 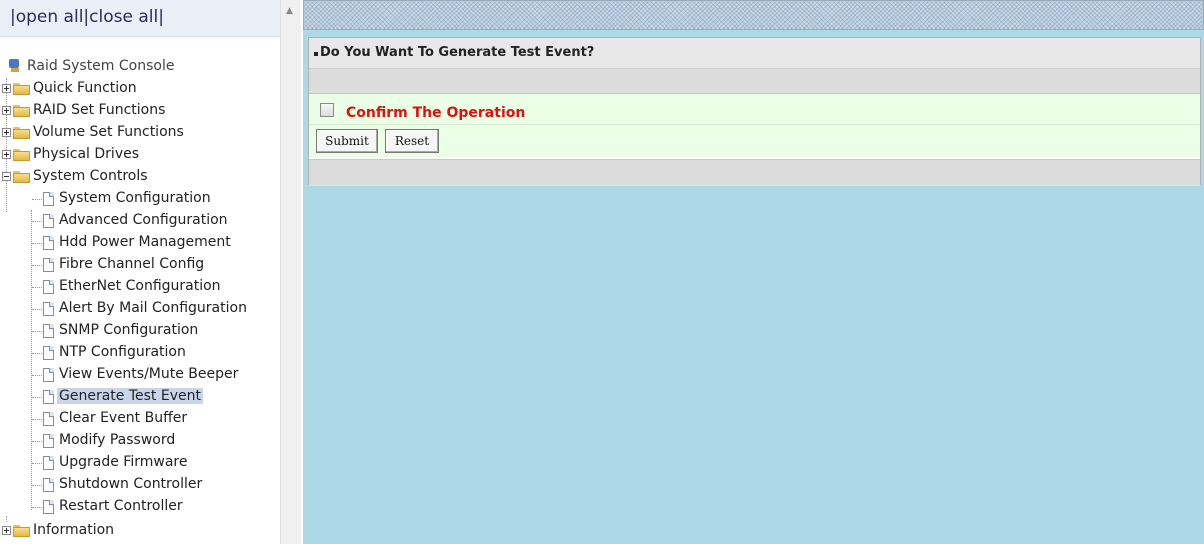 What do you see at coordinates (754, 53) in the screenshot?
I see `form-header: Do You Want To Generate Test Event?` at bounding box center [754, 53].